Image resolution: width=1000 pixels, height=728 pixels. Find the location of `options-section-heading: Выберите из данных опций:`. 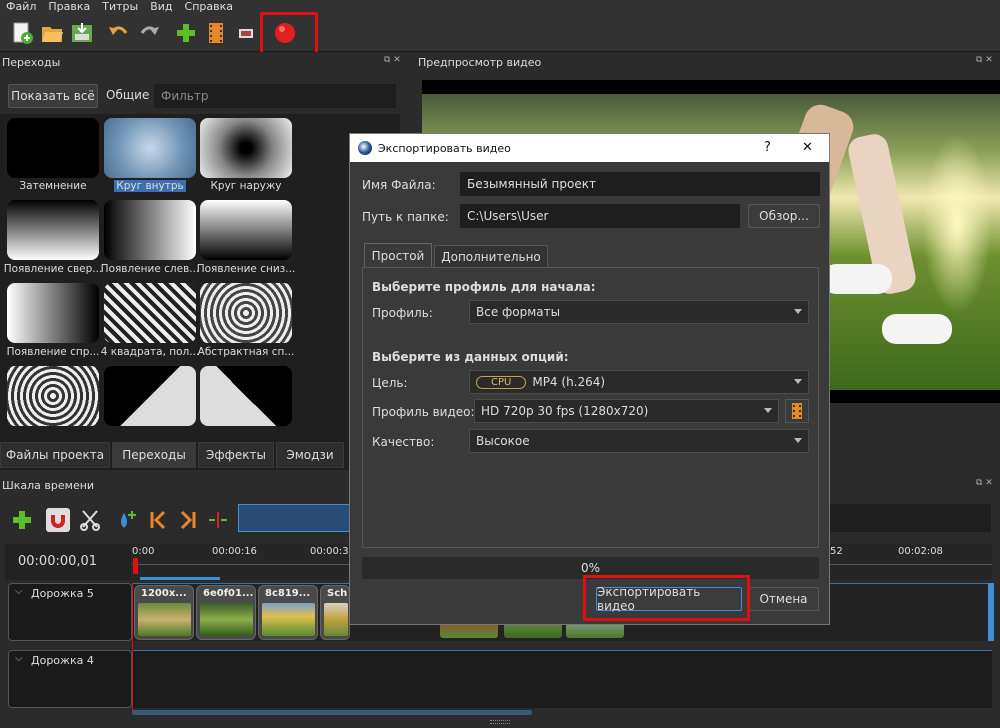

options-section-heading: Выберите из данных опций: is located at coordinates (470, 357).